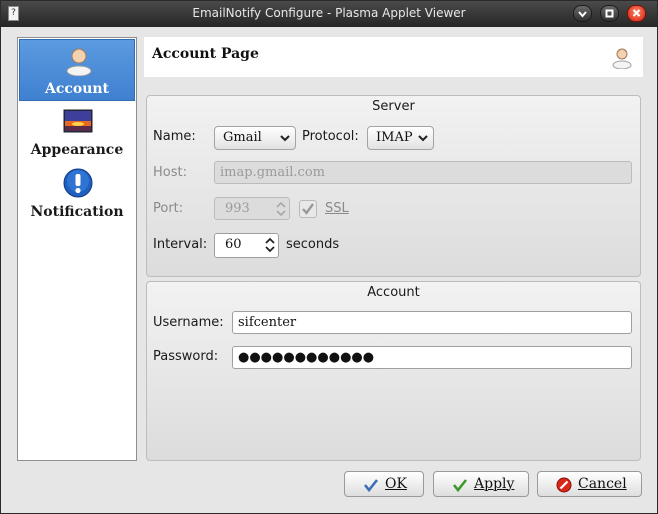  I want to click on password-label: Password:, so click(186, 356).